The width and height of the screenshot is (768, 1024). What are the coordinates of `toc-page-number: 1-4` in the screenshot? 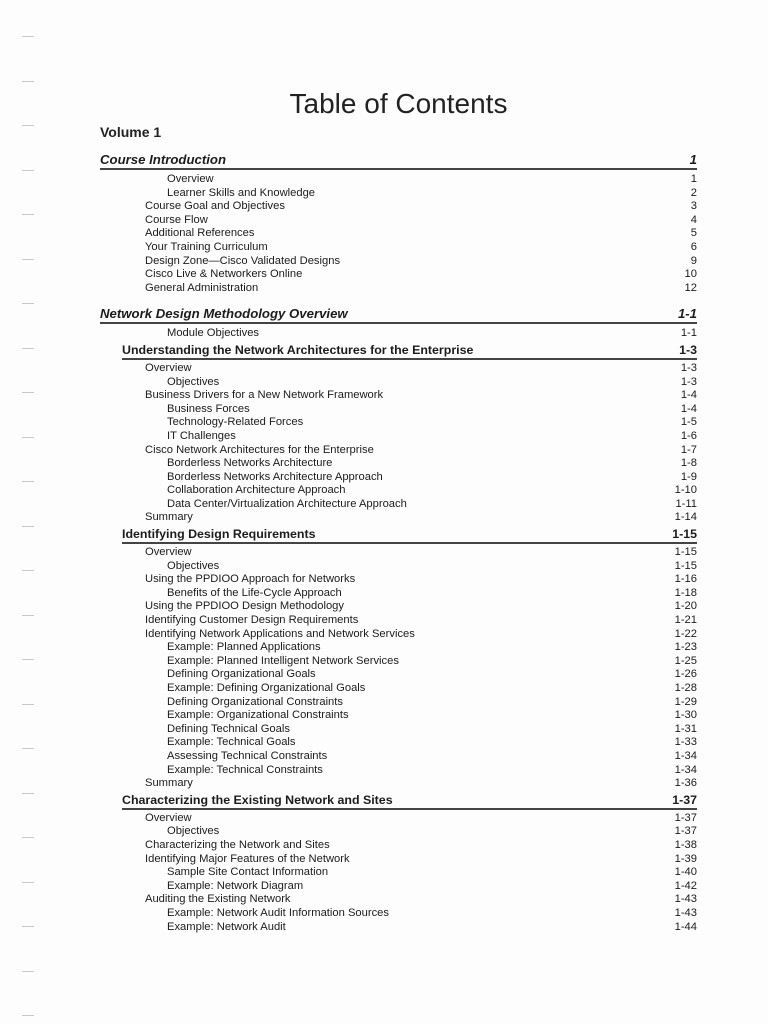 It's located at (688, 408).